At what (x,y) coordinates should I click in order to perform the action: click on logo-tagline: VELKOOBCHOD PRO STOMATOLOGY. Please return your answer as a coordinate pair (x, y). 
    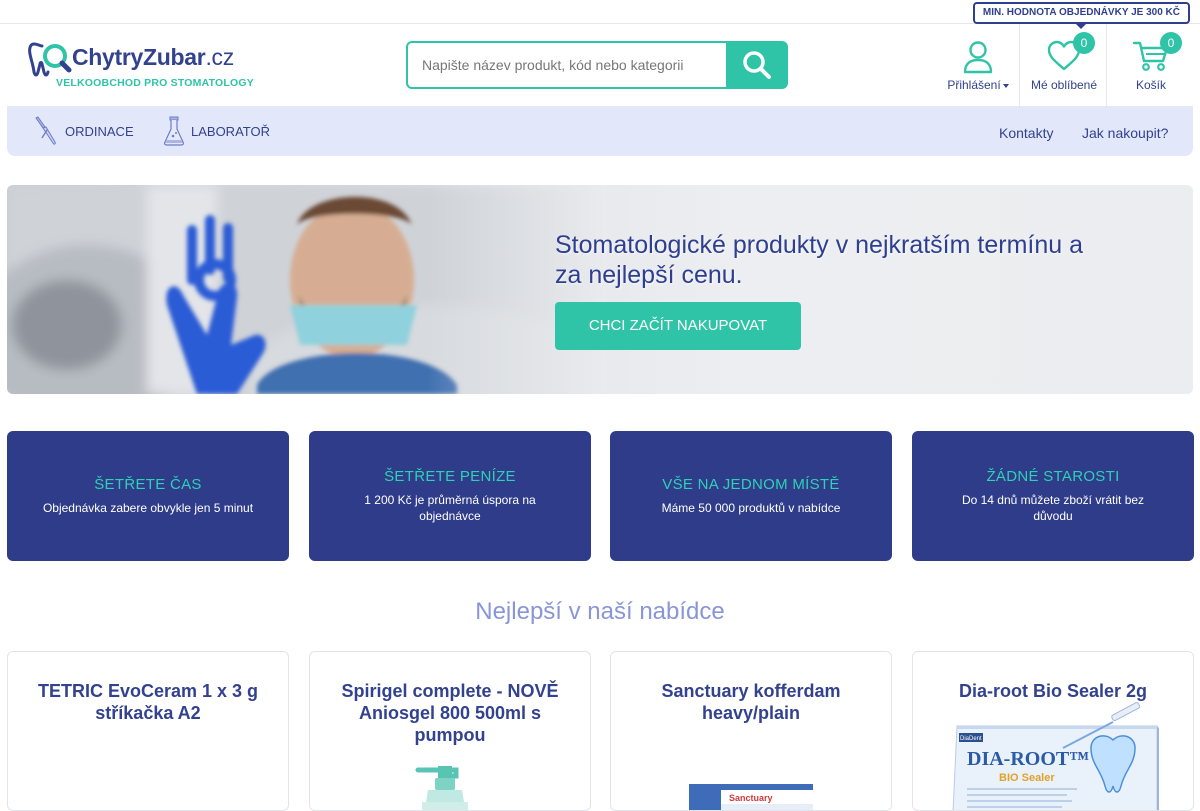
    Looking at the image, I should click on (155, 83).